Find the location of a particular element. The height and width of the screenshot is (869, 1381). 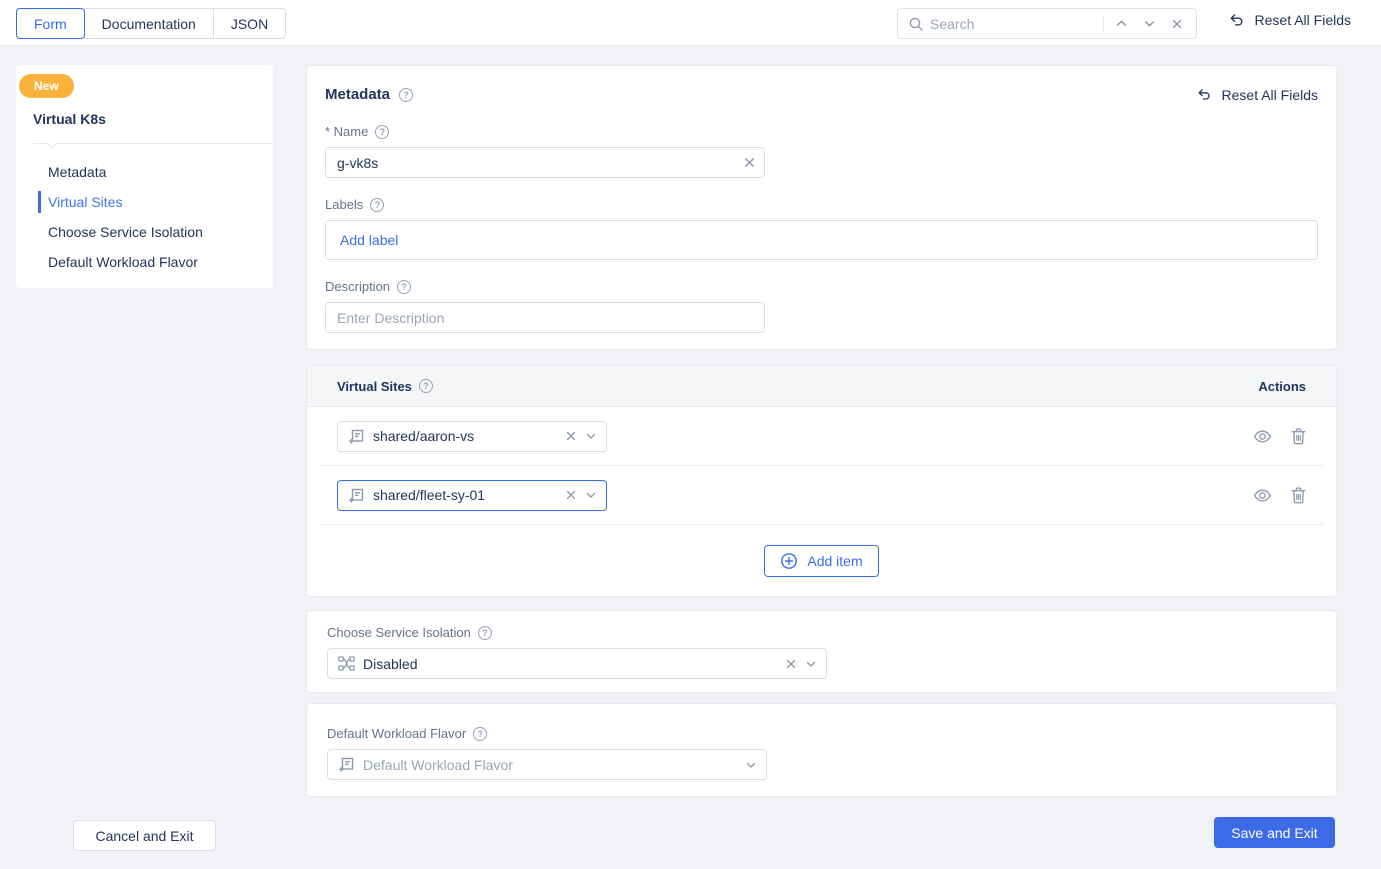

virtual-site-value: shared/aaron-vs is located at coordinates (424, 436).